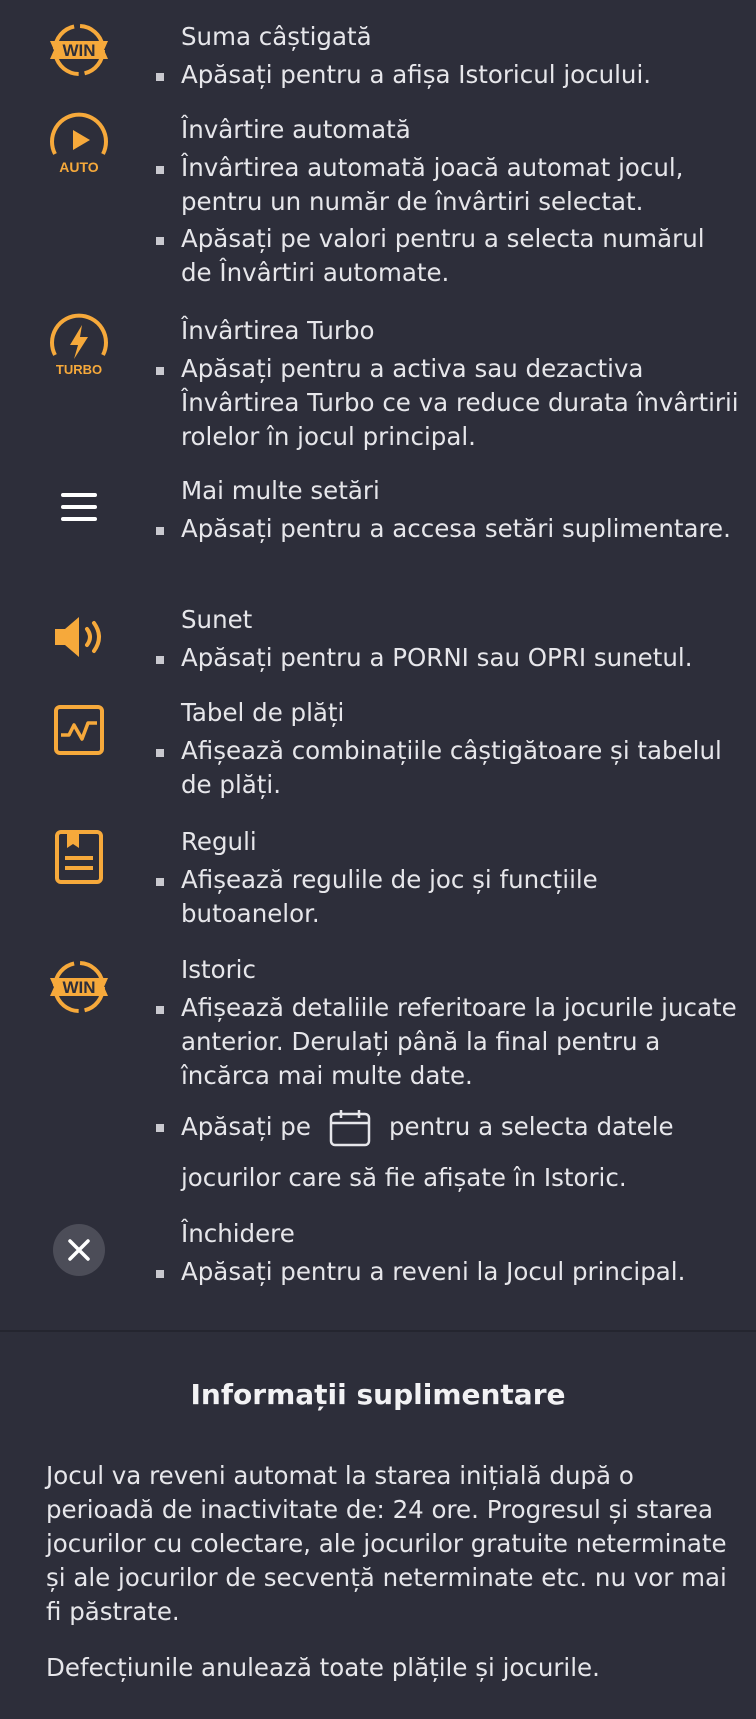 This screenshot has height=1719, width=756. What do you see at coordinates (218, 969) in the screenshot?
I see `item-title: Istoric` at bounding box center [218, 969].